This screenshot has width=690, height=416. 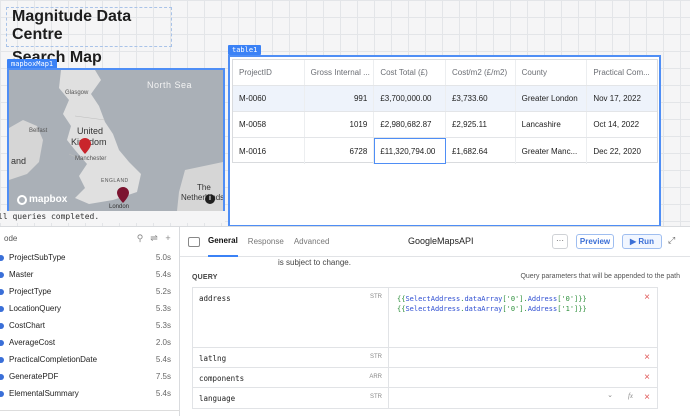 I want to click on query-item-name: Master, so click(x=21, y=274).